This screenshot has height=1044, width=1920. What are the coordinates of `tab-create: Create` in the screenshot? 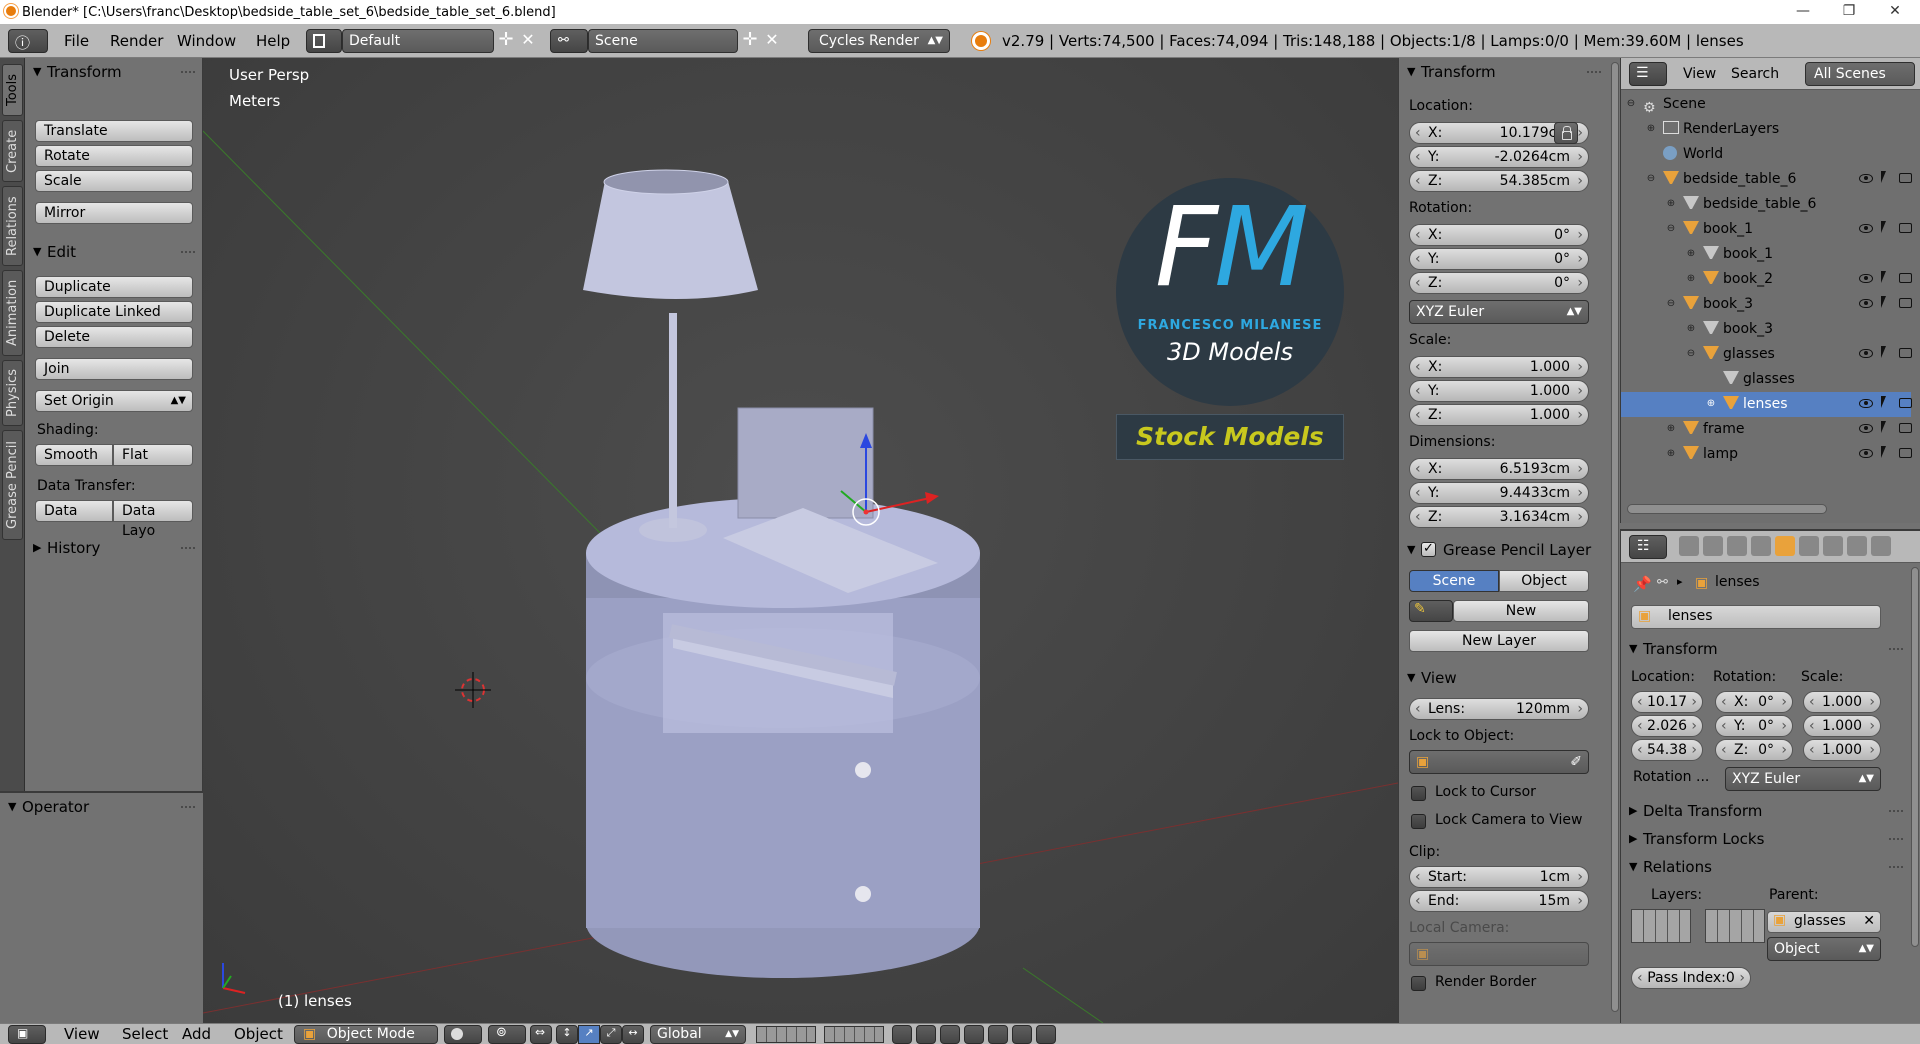 It's located at (12, 151).